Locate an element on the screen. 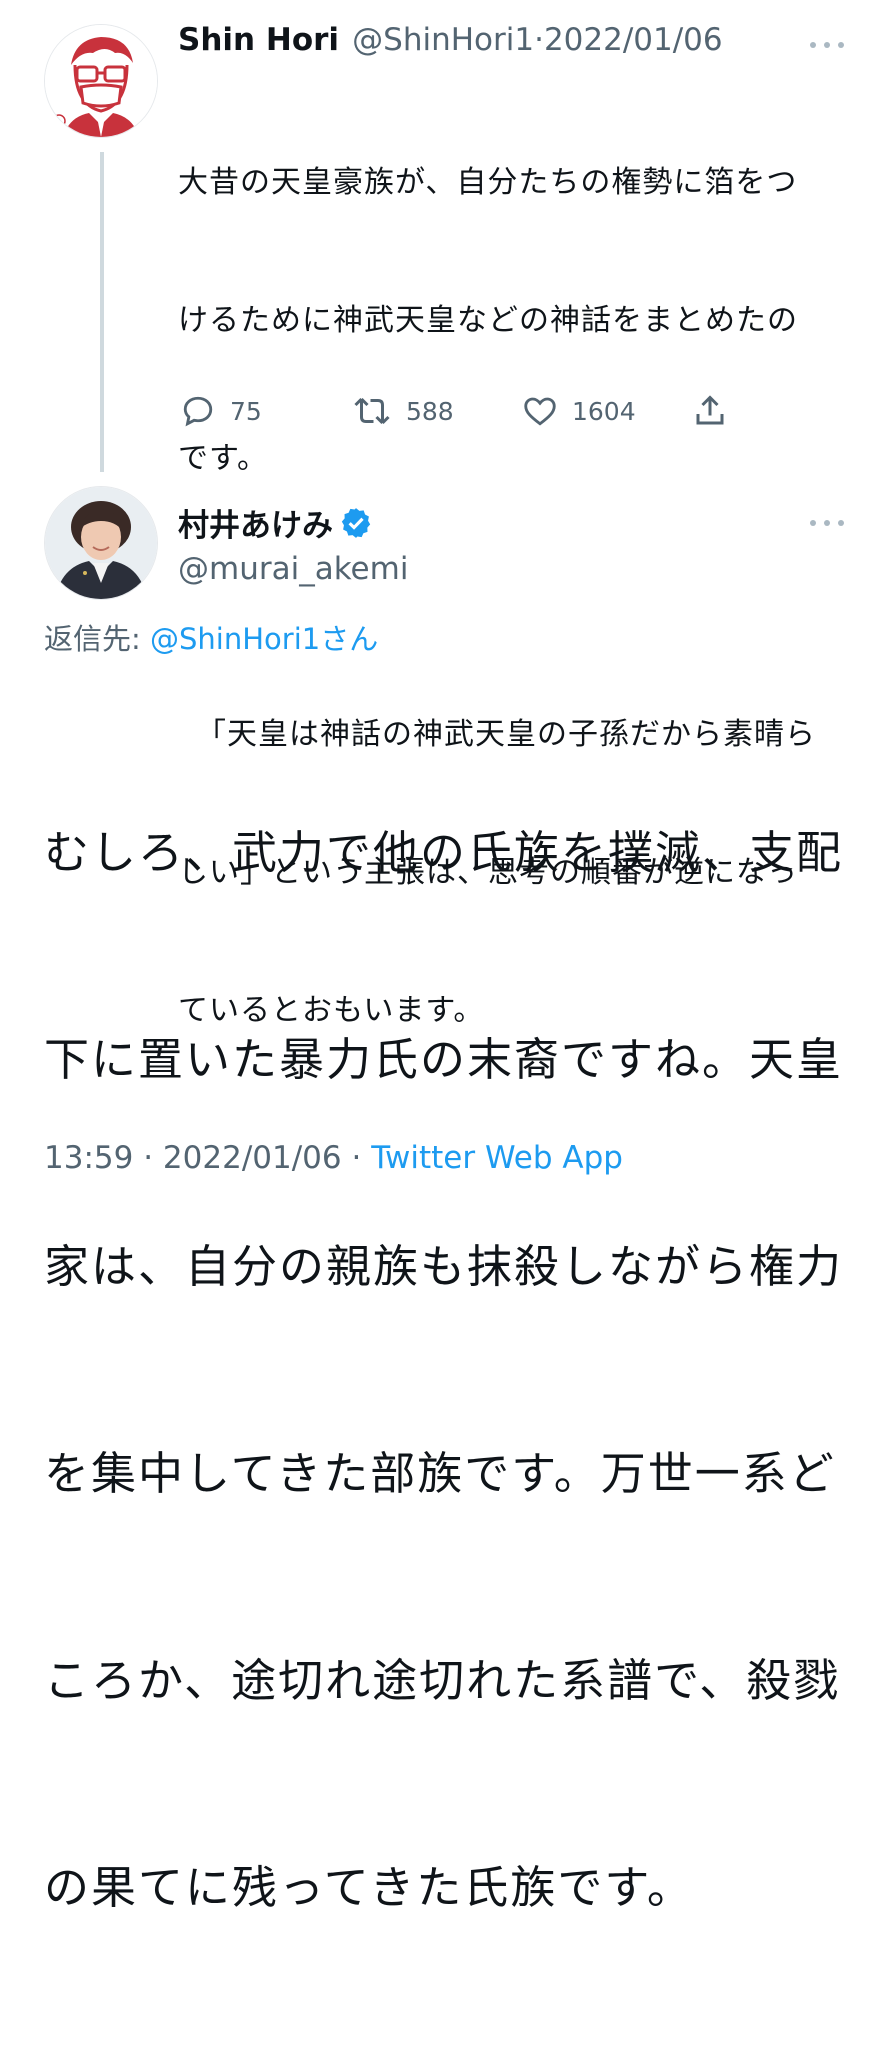 Image resolution: width=890 pixels, height=2060 pixels. share-button is located at coordinates (710, 411).